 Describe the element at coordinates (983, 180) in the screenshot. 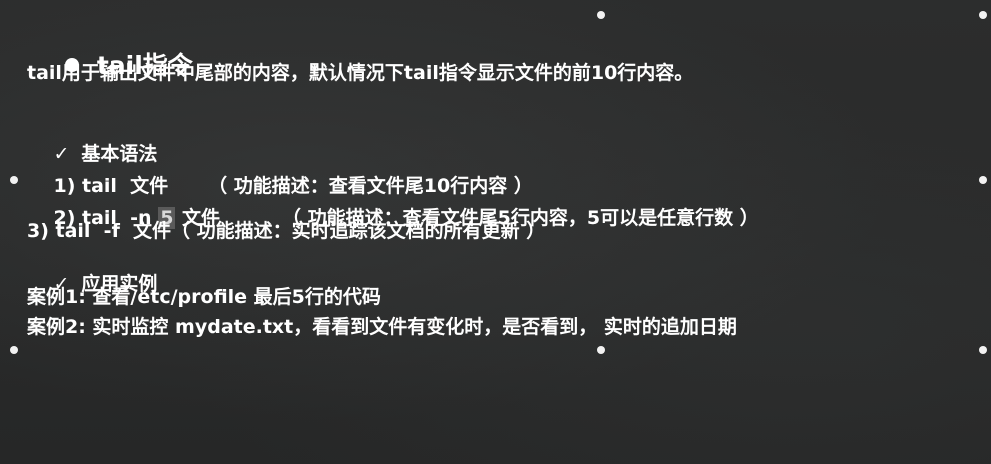

I see `frame-dot-mid-right` at that location.